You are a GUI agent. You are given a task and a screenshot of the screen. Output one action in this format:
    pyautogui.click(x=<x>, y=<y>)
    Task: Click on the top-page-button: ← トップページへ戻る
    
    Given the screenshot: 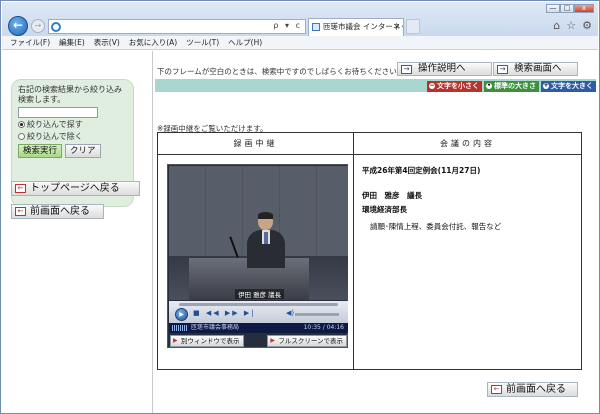 What is the action you would take?
    pyautogui.click(x=75, y=188)
    